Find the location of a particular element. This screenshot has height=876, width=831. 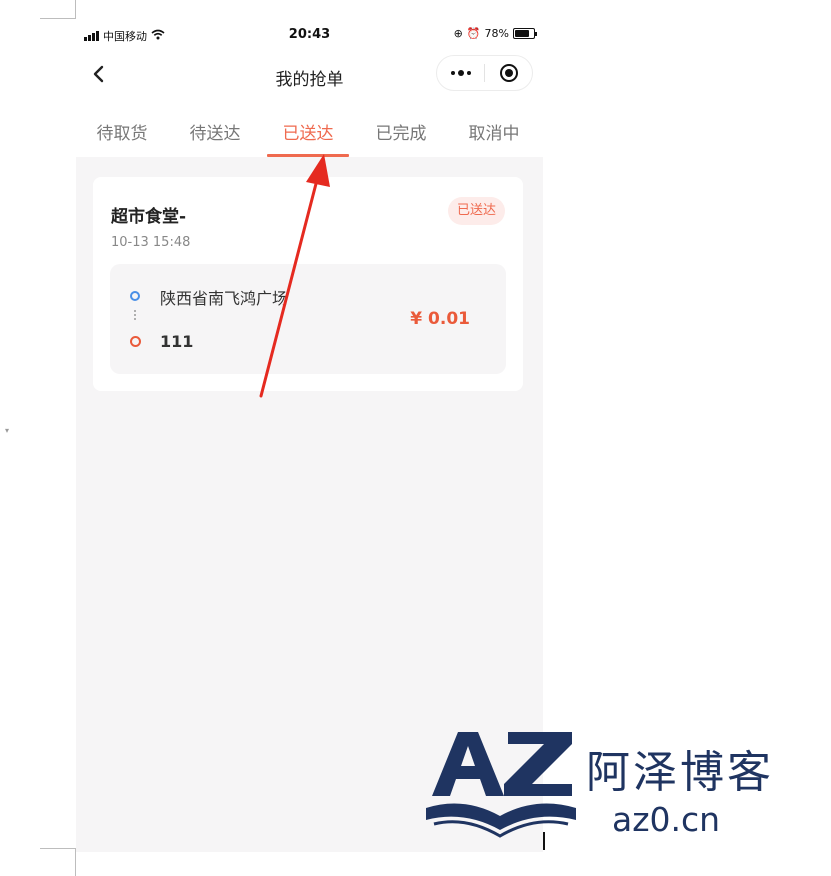

close-miniprogram-button is located at coordinates (508, 73).